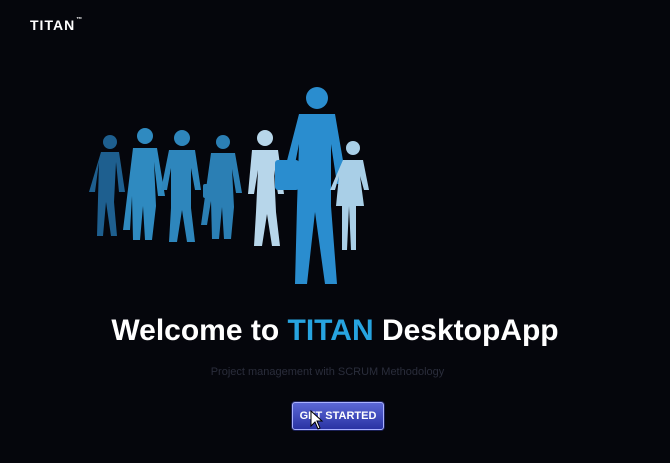 This screenshot has height=463, width=670. I want to click on welcome-heading: Welcome to TITAN DesktopApp, so click(335, 331).